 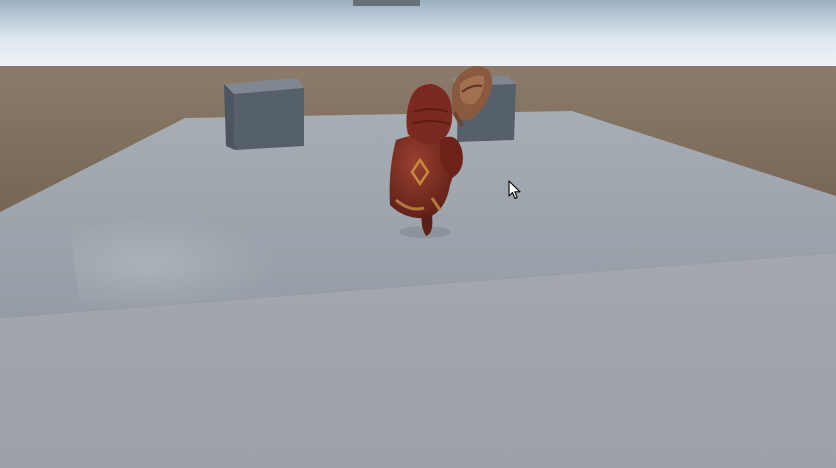 What do you see at coordinates (514, 190) in the screenshot?
I see `arrow-cursor-icon` at bounding box center [514, 190].